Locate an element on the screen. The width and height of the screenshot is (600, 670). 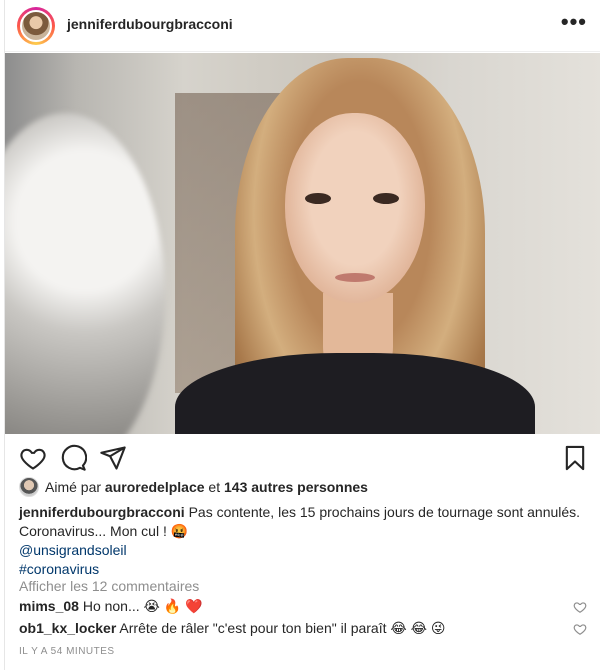
hashtag-link: #coronavirus is located at coordinates (304, 569).